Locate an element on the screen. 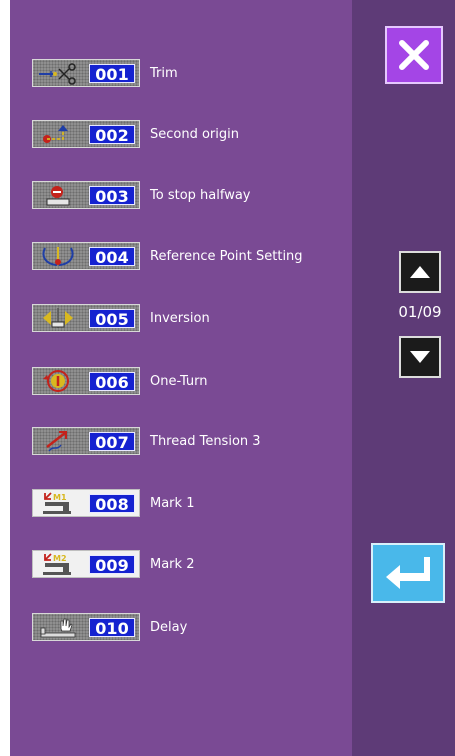 Image resolution: width=455 pixels, height=756 pixels. enter-button is located at coordinates (408, 573).